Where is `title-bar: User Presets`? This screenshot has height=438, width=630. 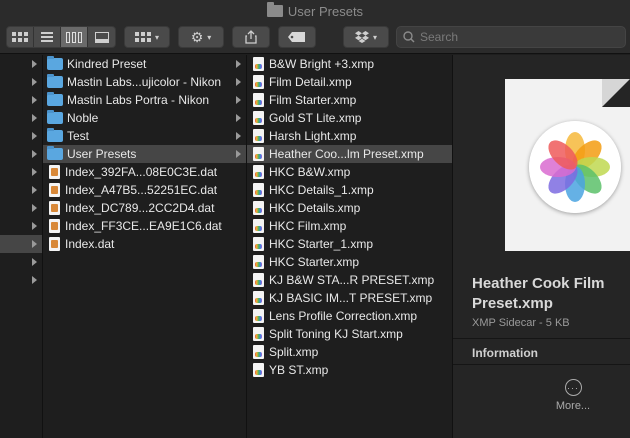
title-bar: User Presets is located at coordinates (315, 11).